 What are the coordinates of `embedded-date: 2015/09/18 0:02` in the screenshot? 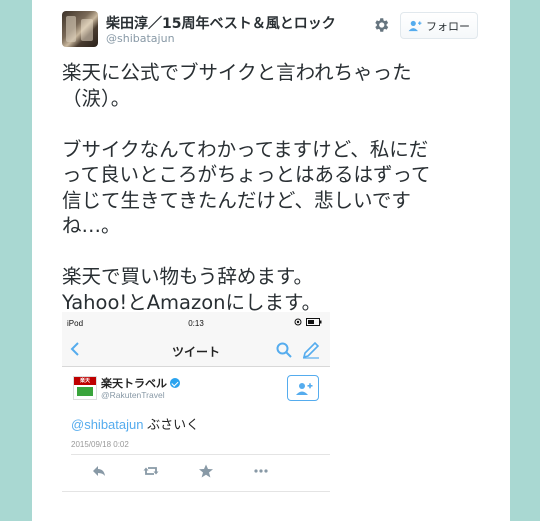 It's located at (100, 444).